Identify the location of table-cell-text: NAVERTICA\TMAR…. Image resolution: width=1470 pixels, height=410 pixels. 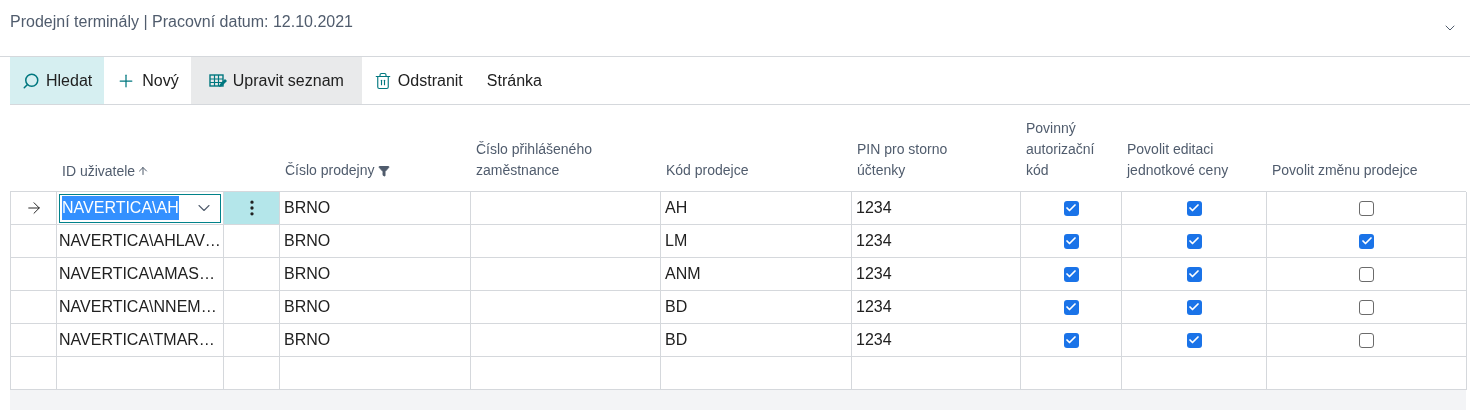
(137, 340).